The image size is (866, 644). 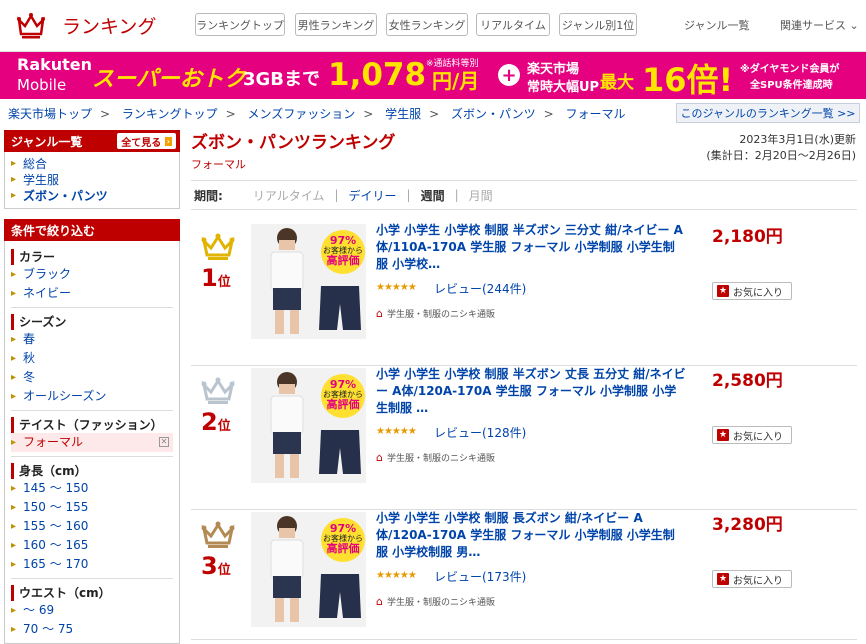 What do you see at coordinates (92, 593) in the screenshot?
I see `filter-section-waist: ウエスト（cm）` at bounding box center [92, 593].